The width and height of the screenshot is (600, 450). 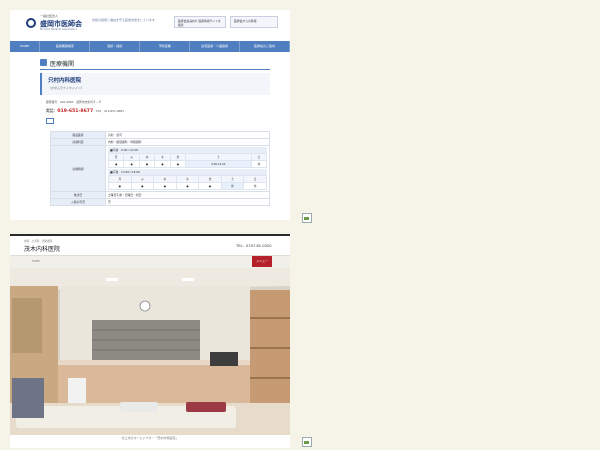 I want to click on logo-mark-icon, so click(x=31, y=23).